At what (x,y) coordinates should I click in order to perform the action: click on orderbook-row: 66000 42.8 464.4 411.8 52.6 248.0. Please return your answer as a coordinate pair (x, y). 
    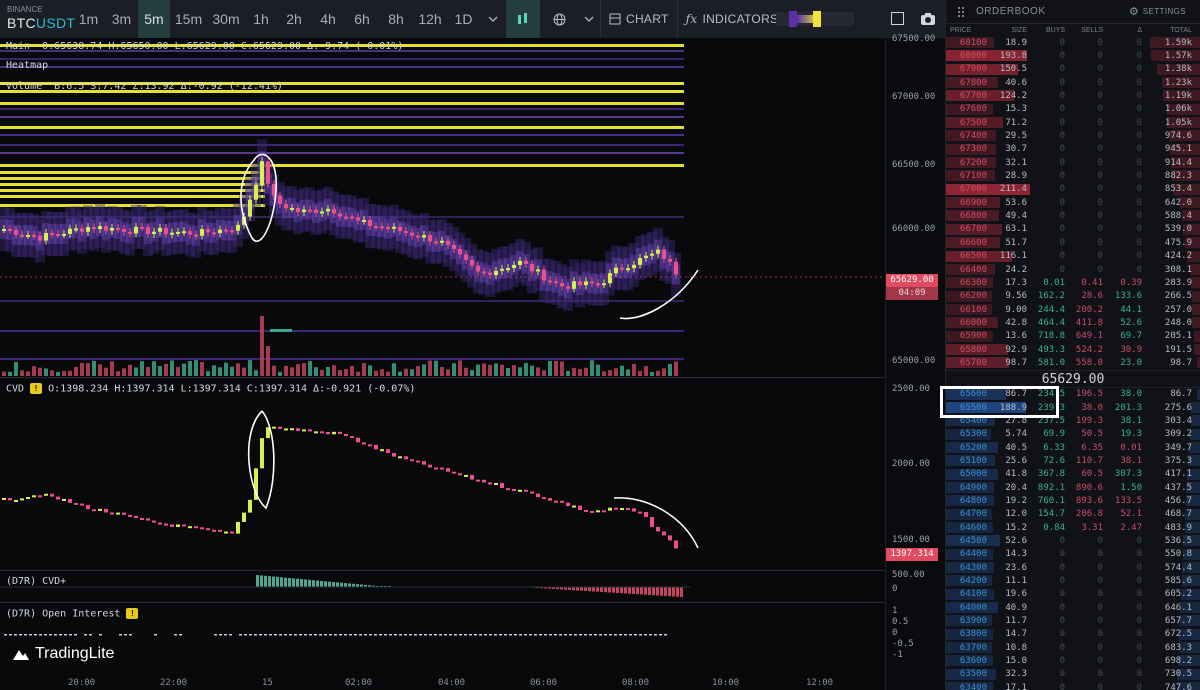
    Looking at the image, I should click on (1073, 322).